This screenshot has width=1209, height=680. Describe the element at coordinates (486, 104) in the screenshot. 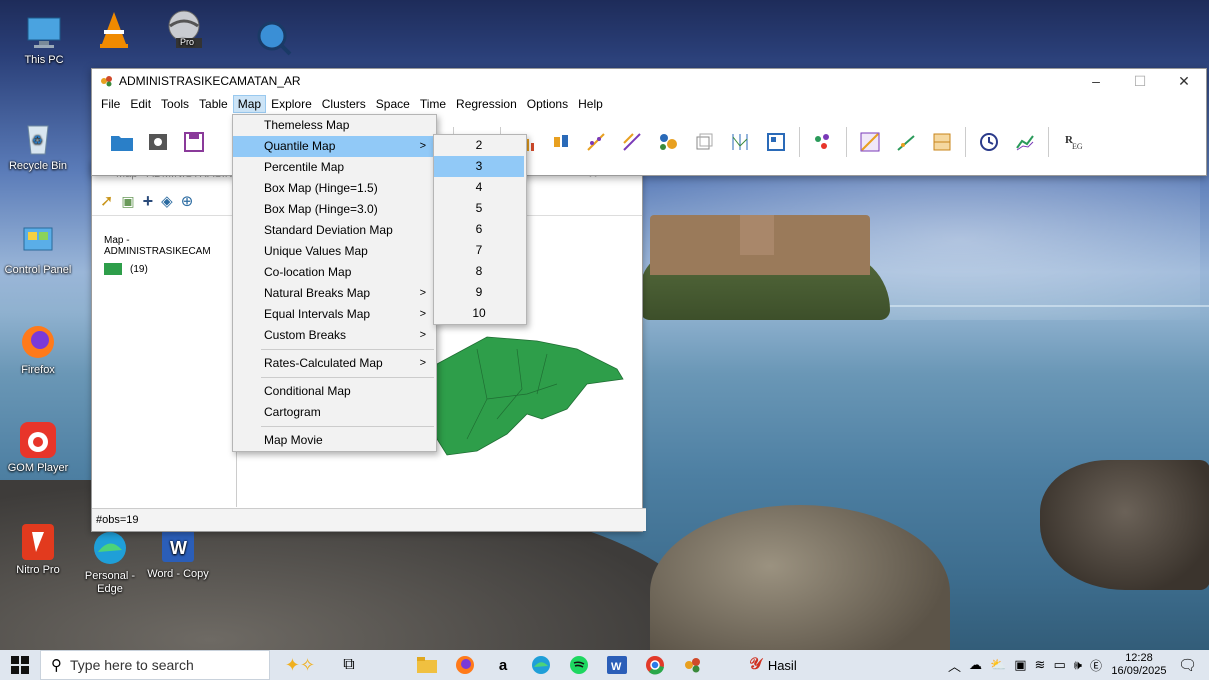

I see `menu-regression: Regression` at that location.